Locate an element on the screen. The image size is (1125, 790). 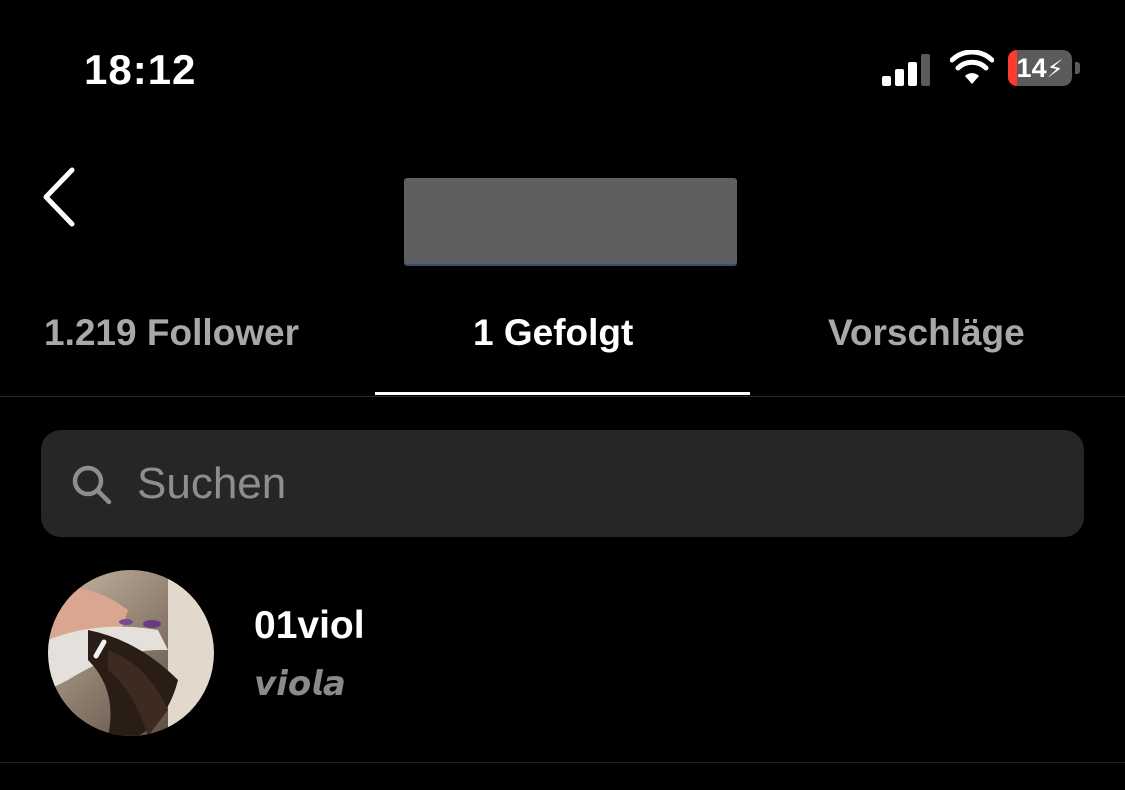
tab-bar: 1.219 Follower 1 Gefolgt Vorschläge is located at coordinates (562, 343).